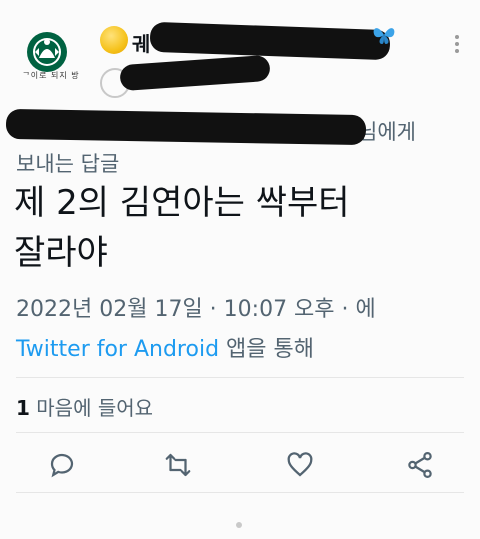 Image resolution: width=480 pixels, height=539 pixels. I want to click on likes-stat: 1 마음에 들어요, so click(84, 406).